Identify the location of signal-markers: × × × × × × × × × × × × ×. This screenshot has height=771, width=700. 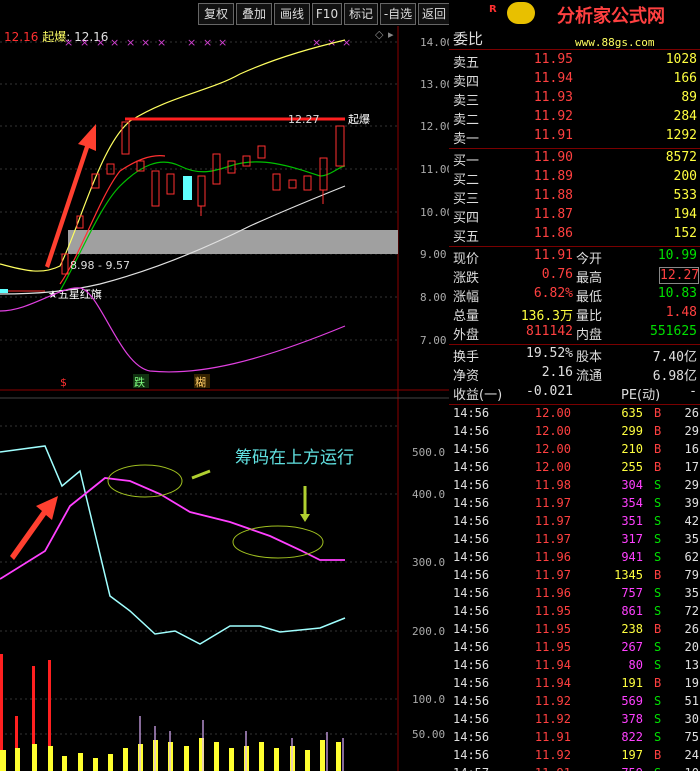
(207, 42).